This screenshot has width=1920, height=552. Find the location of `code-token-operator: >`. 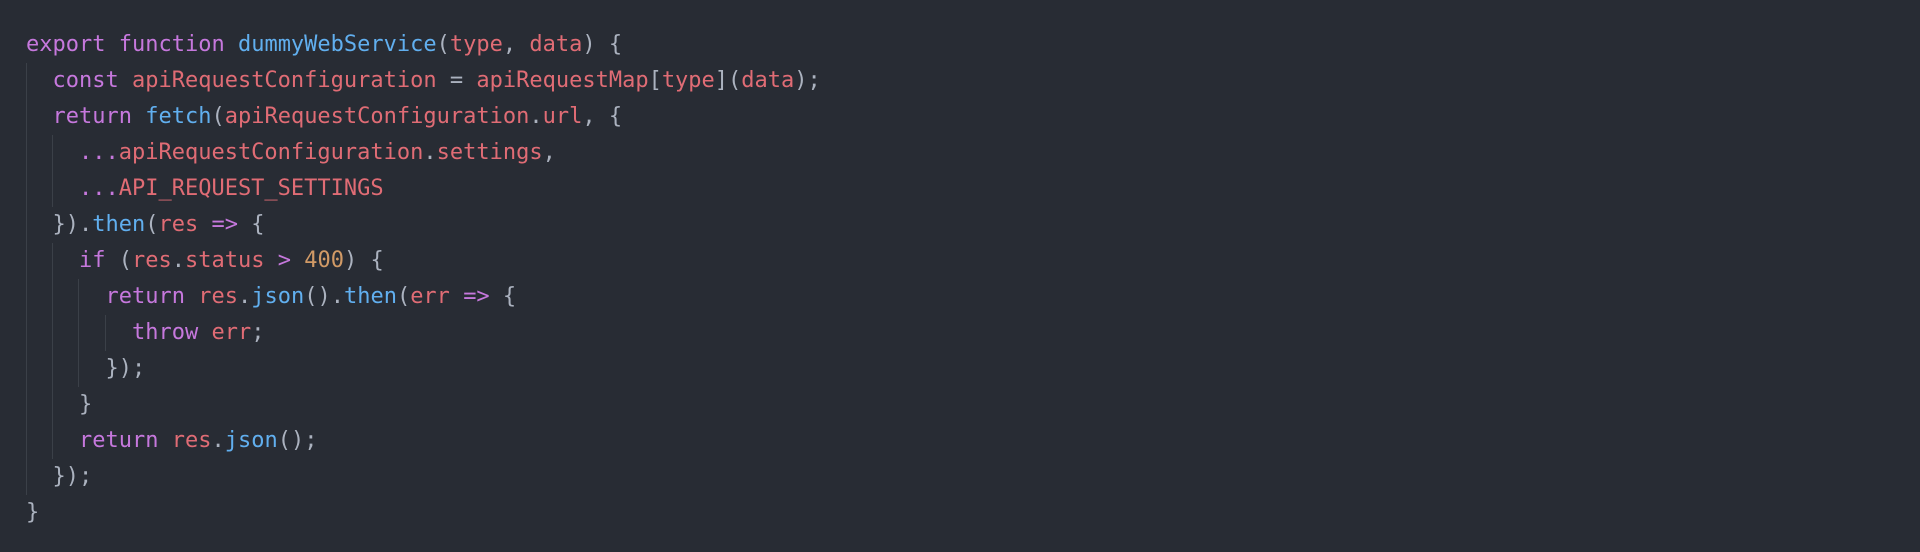

code-token-operator: > is located at coordinates (284, 260).